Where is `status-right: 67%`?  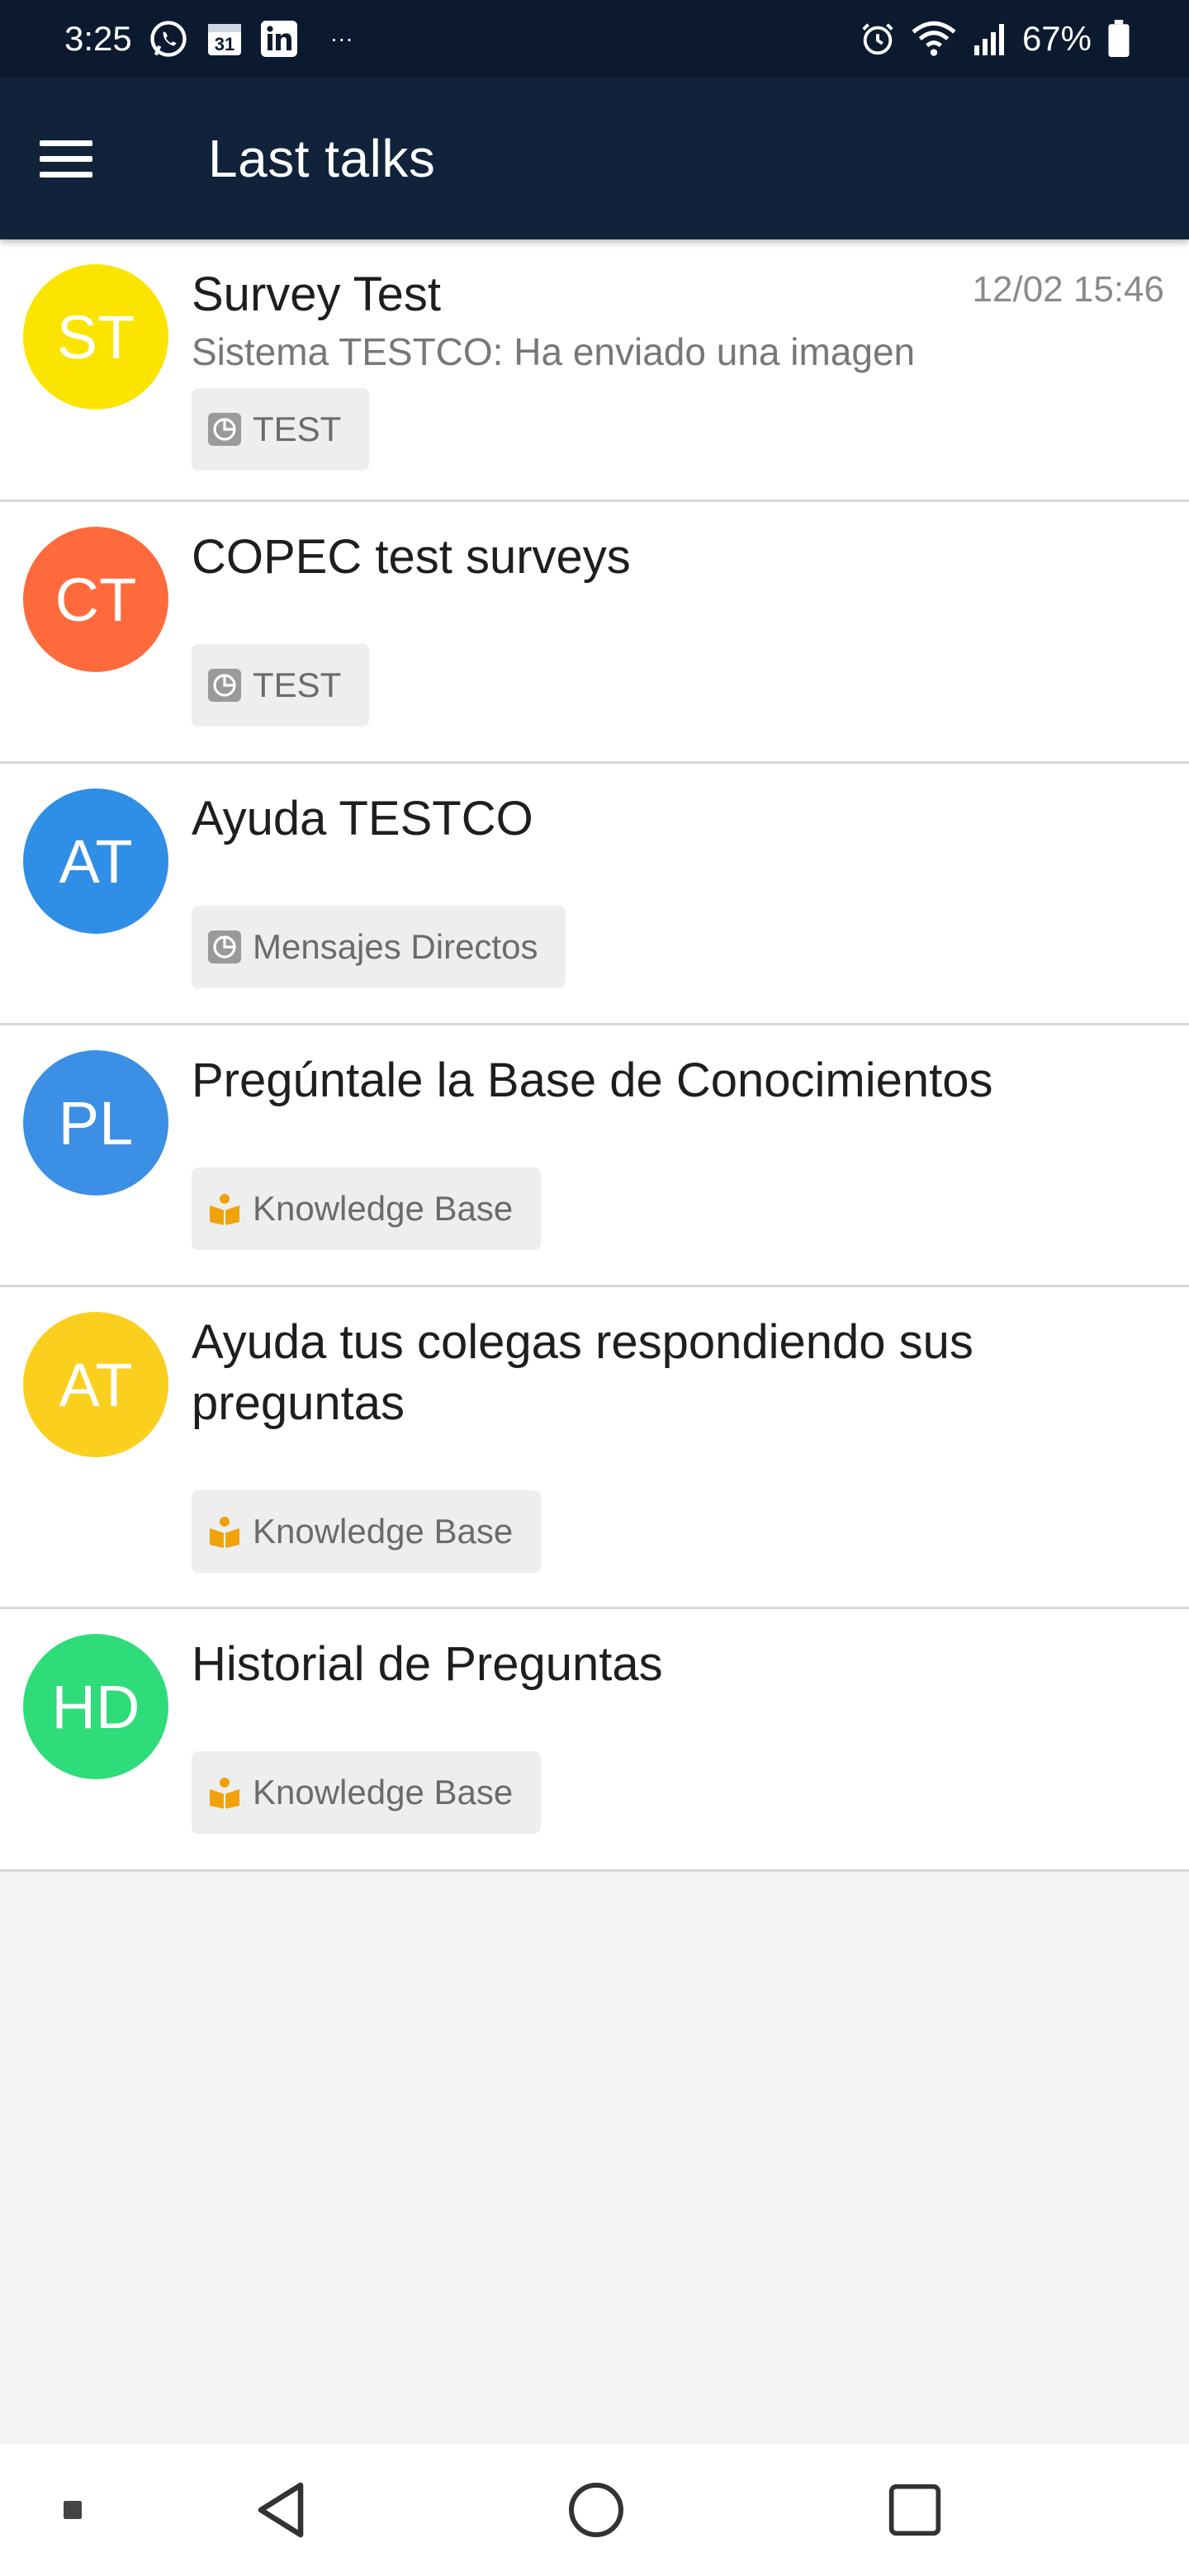 status-right: 67% is located at coordinates (995, 39).